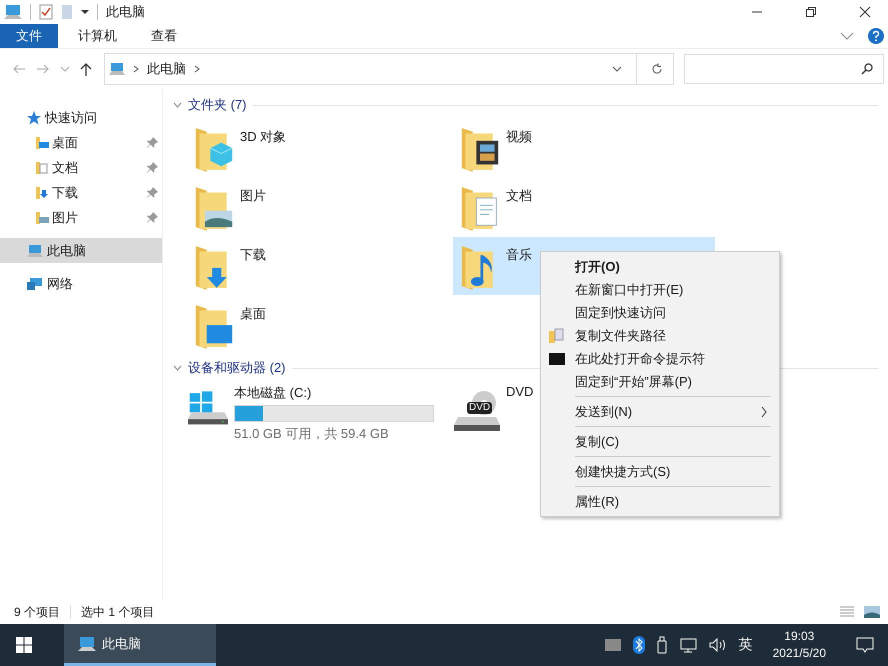  Describe the element at coordinates (479, 408) in the screenshot. I see `disc-label: DVD` at that location.